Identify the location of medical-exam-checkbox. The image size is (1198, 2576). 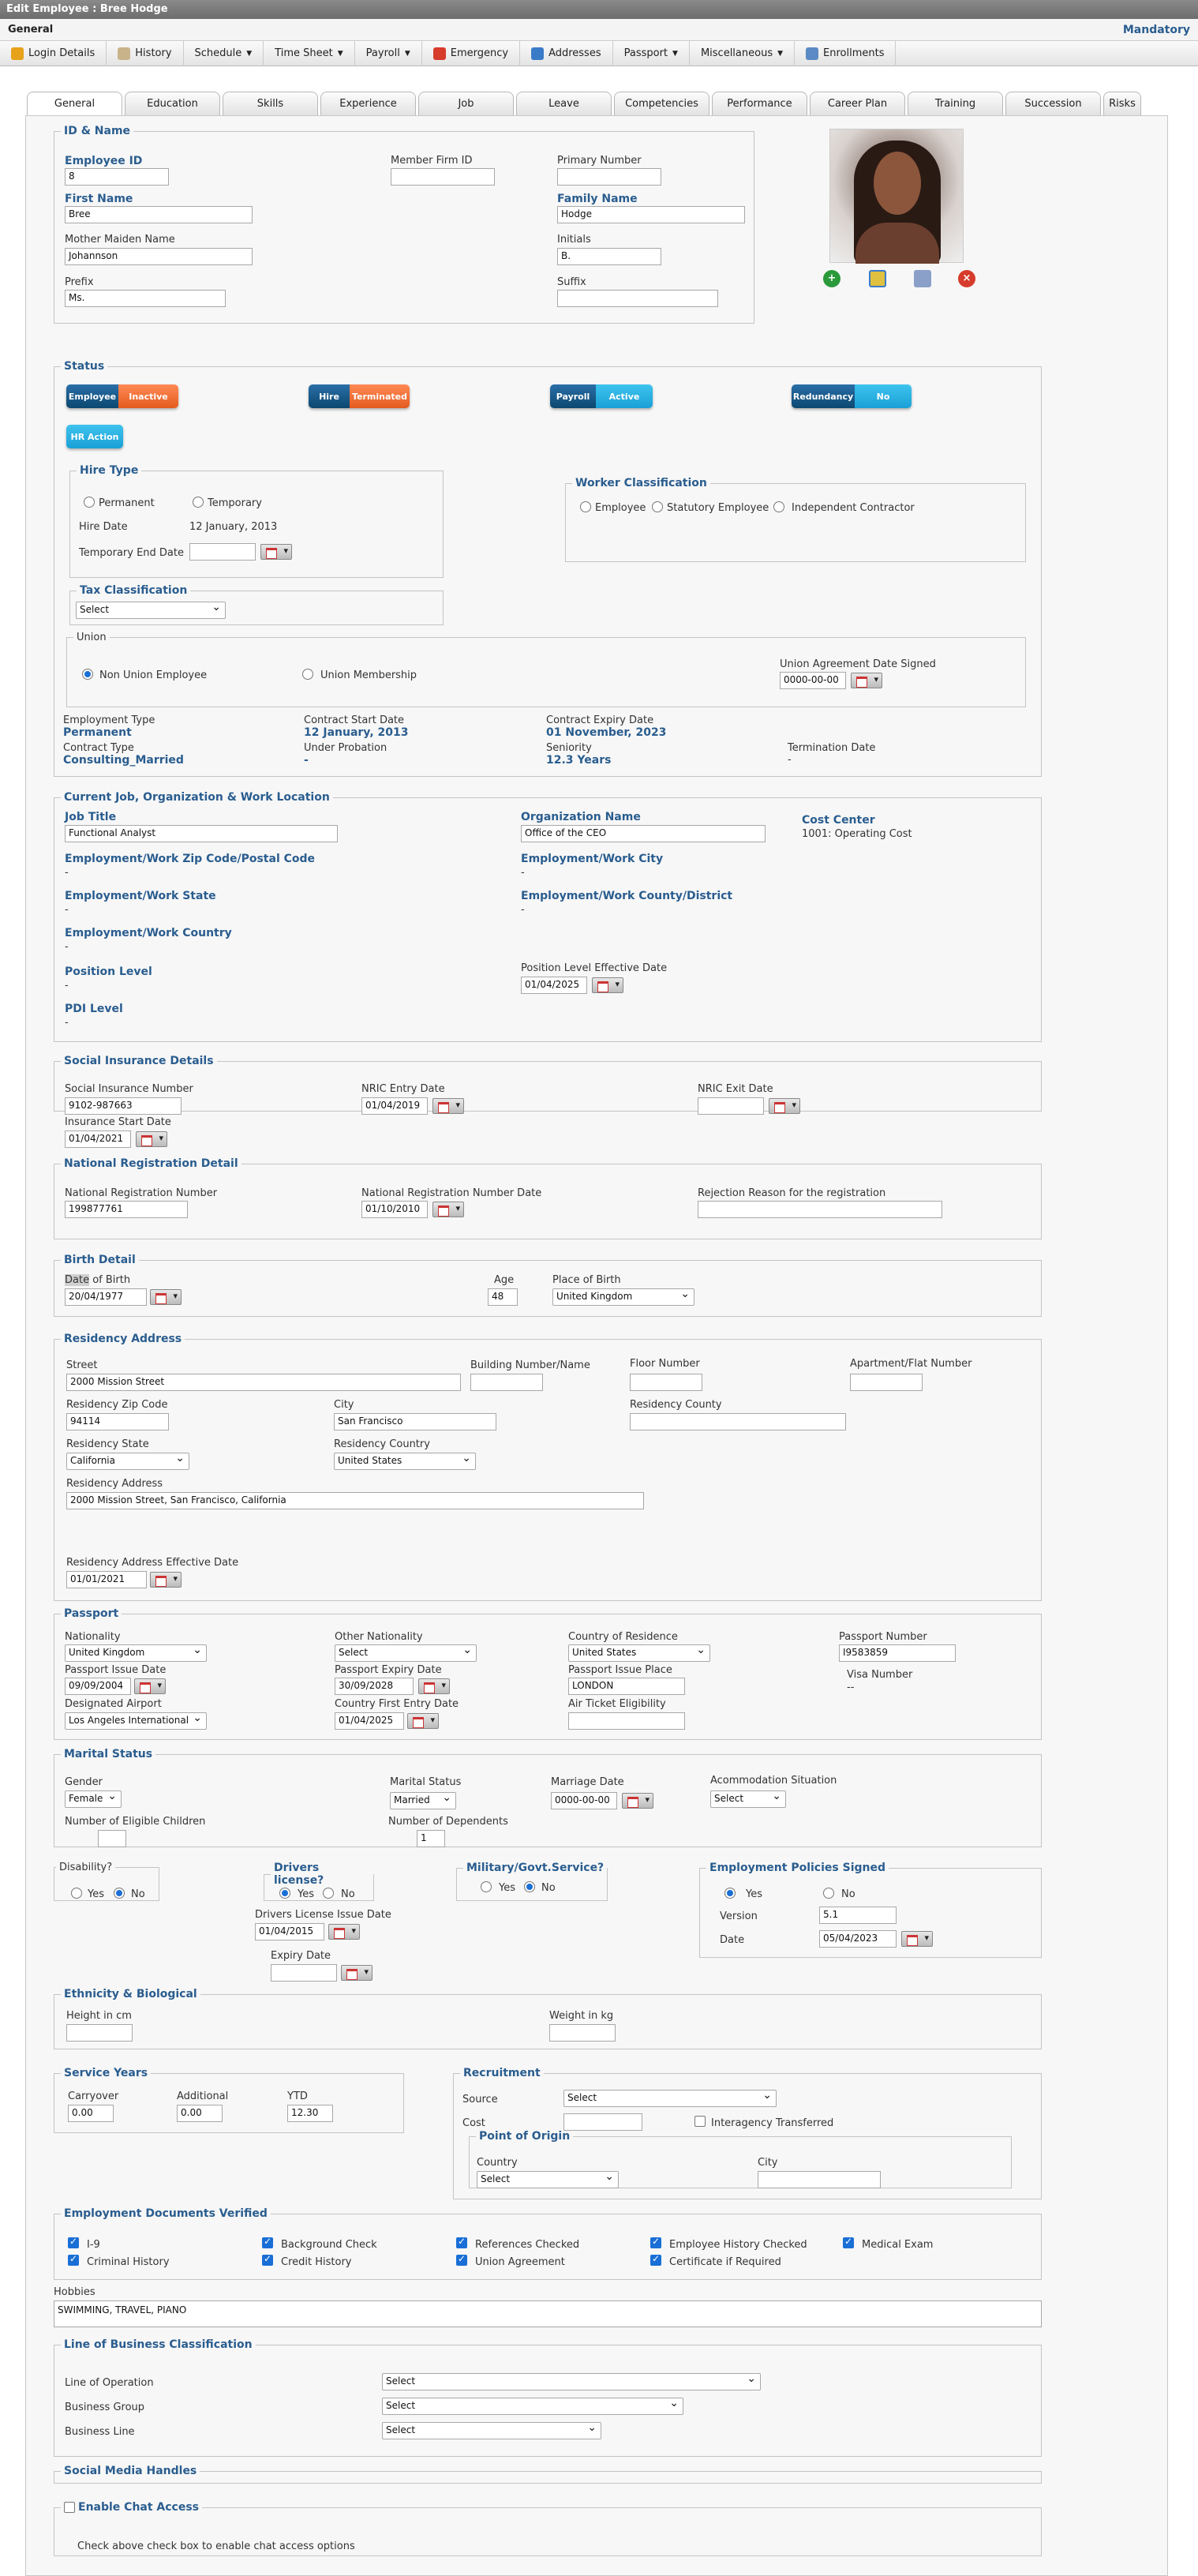
(848, 2242).